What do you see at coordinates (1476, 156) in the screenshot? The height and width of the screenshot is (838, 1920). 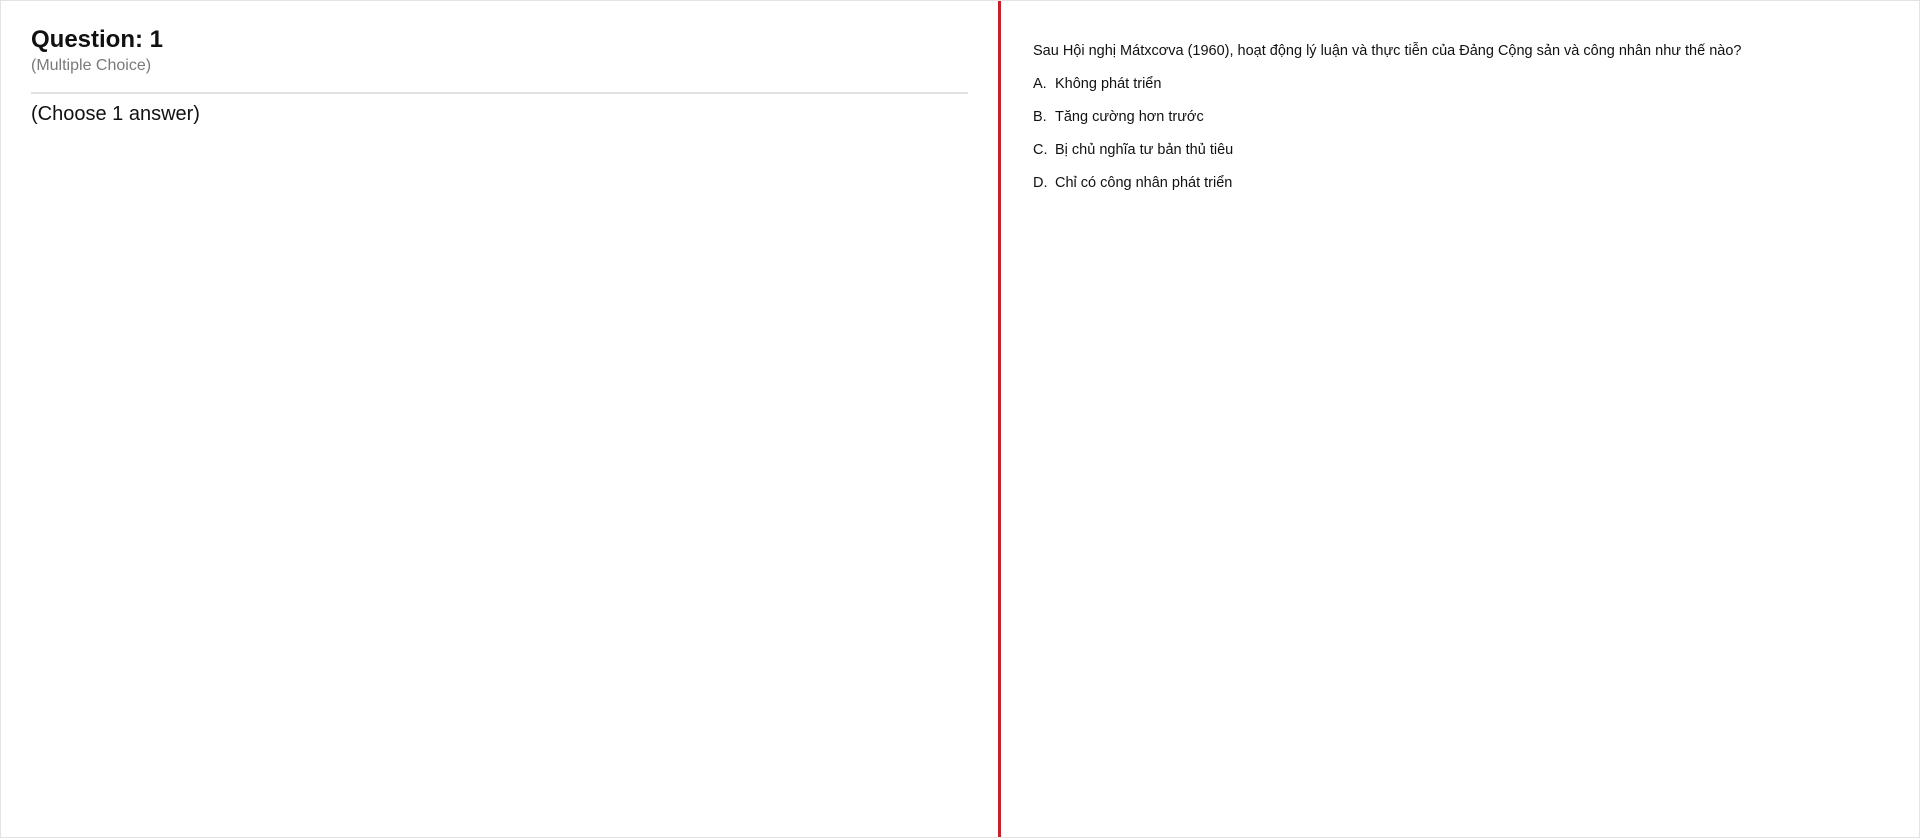 I see `answer-option-c: C. Bị chủ nghĩa tư bản thủ tiêu` at bounding box center [1476, 156].